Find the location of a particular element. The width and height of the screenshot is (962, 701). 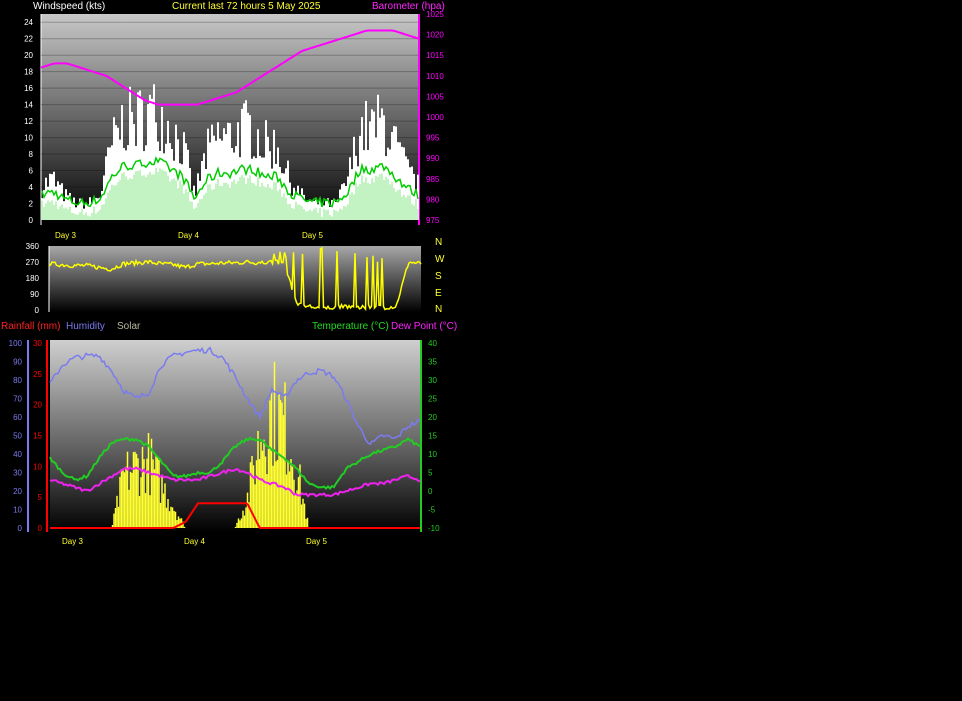

wind-y-tick-label: 2 is located at coordinates (31, 204).